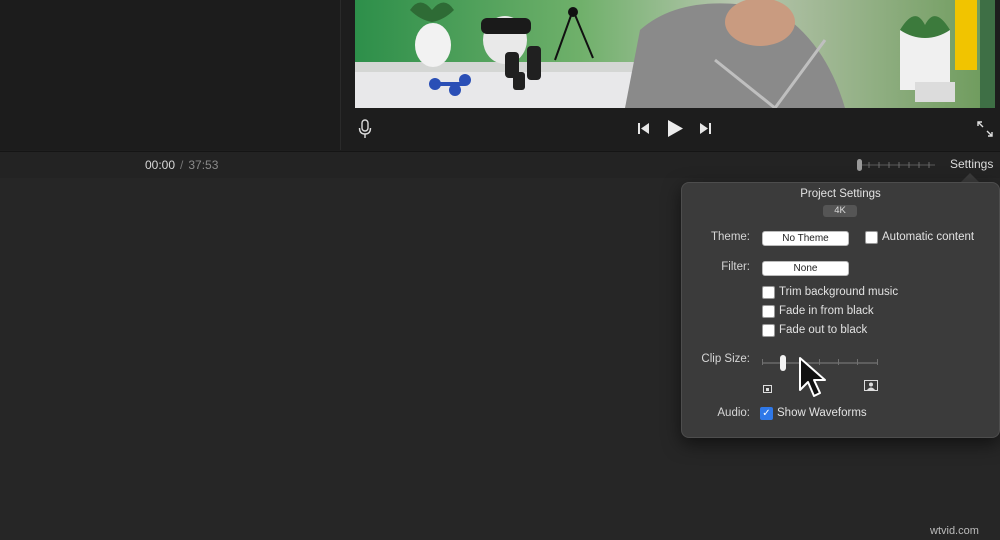  I want to click on play-icon, so click(675, 131).